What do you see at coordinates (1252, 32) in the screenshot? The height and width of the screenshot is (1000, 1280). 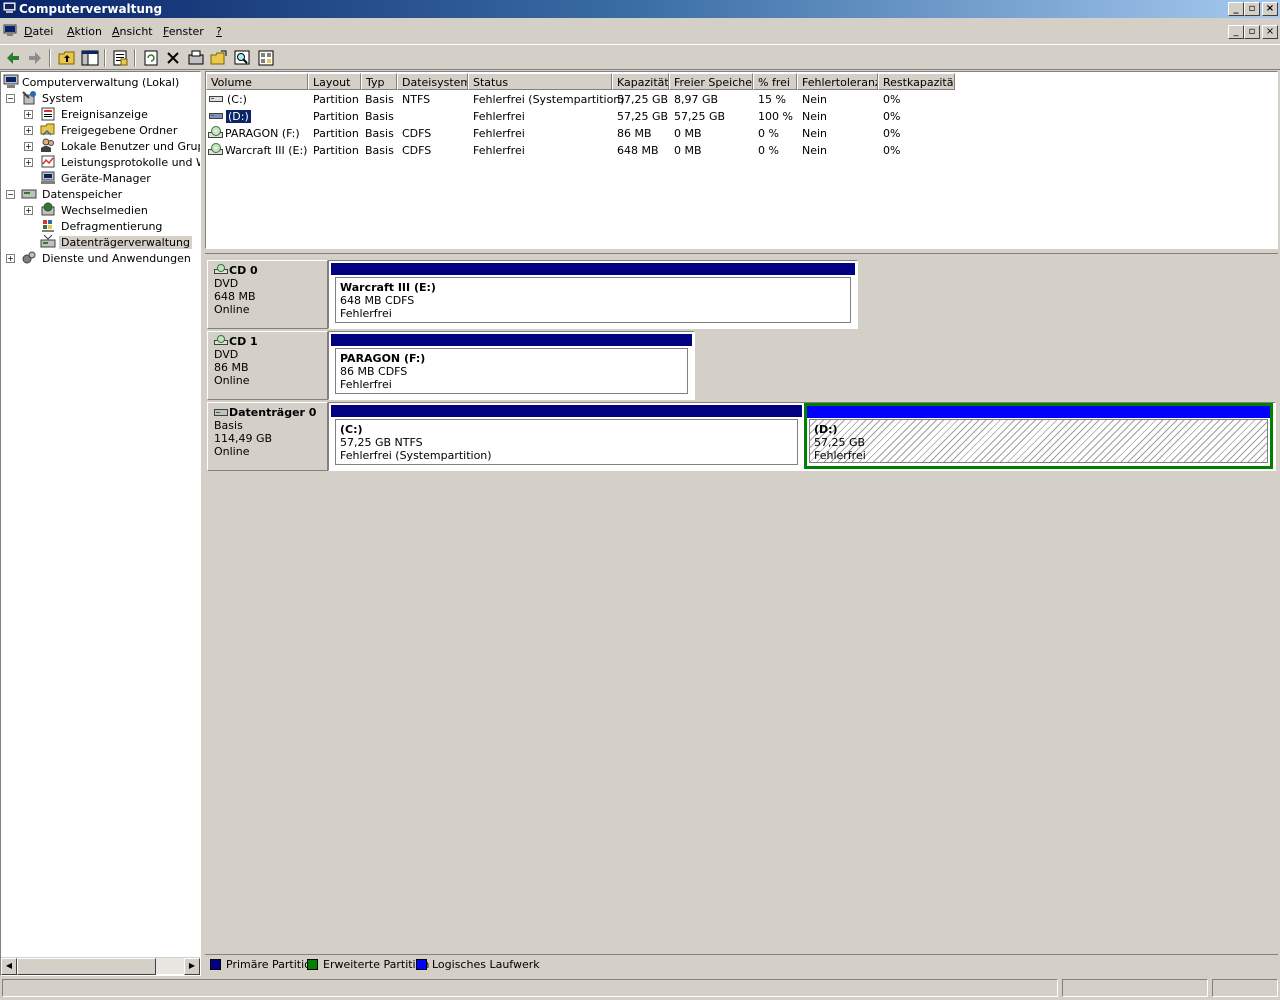 I see `mdi-restore-button: ▫` at bounding box center [1252, 32].